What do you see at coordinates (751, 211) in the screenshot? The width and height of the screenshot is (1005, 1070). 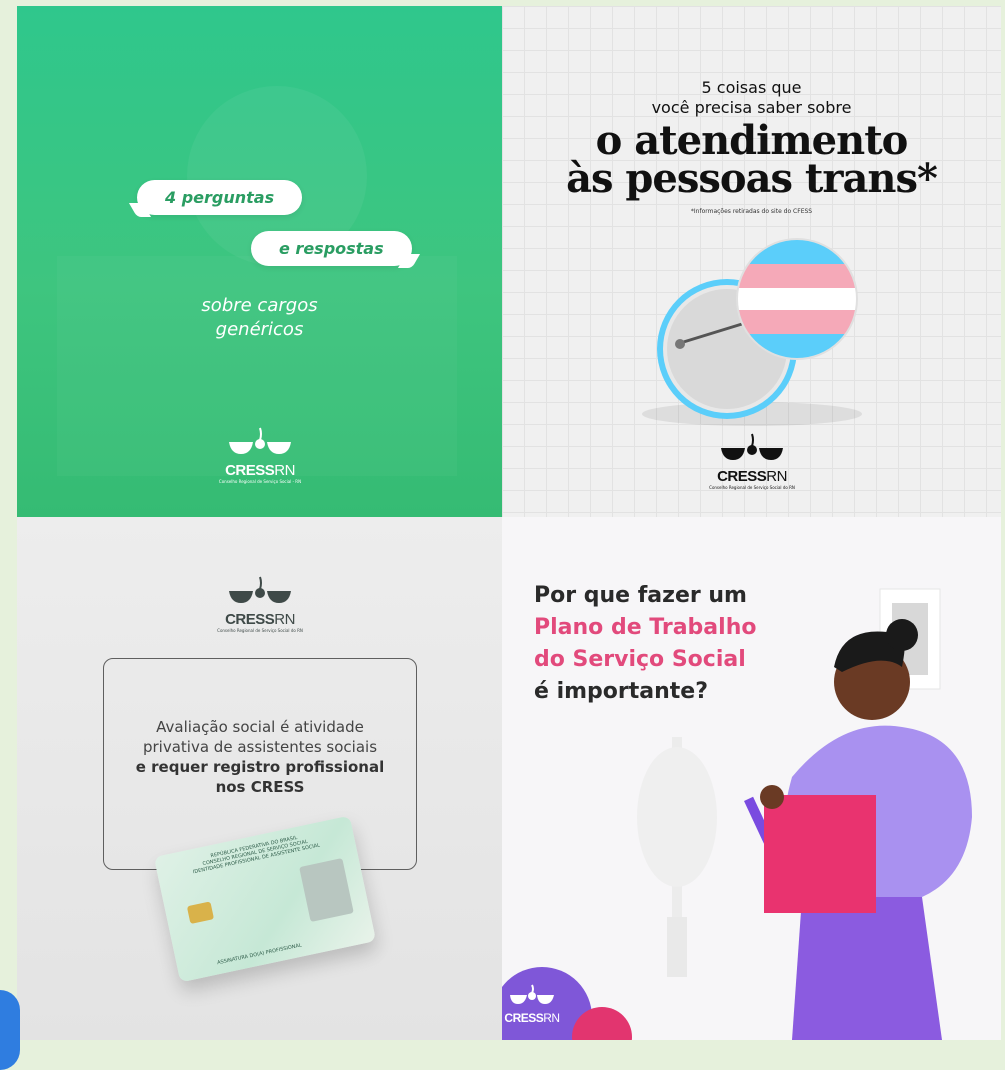 I see `source-note: *Informações retiradas do site do CFESS` at bounding box center [751, 211].